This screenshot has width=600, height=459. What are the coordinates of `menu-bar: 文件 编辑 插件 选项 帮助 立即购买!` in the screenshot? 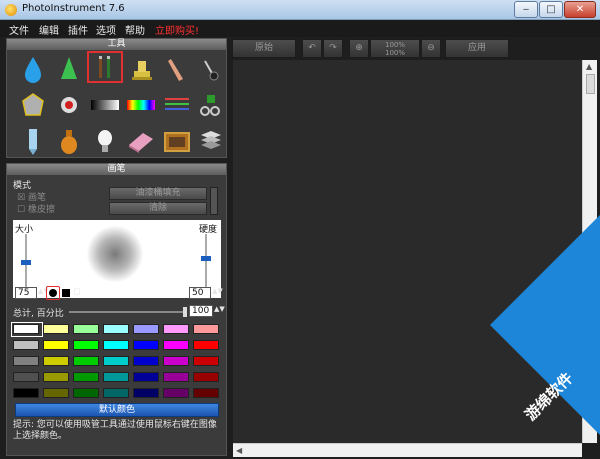 It's located at (300, 28).